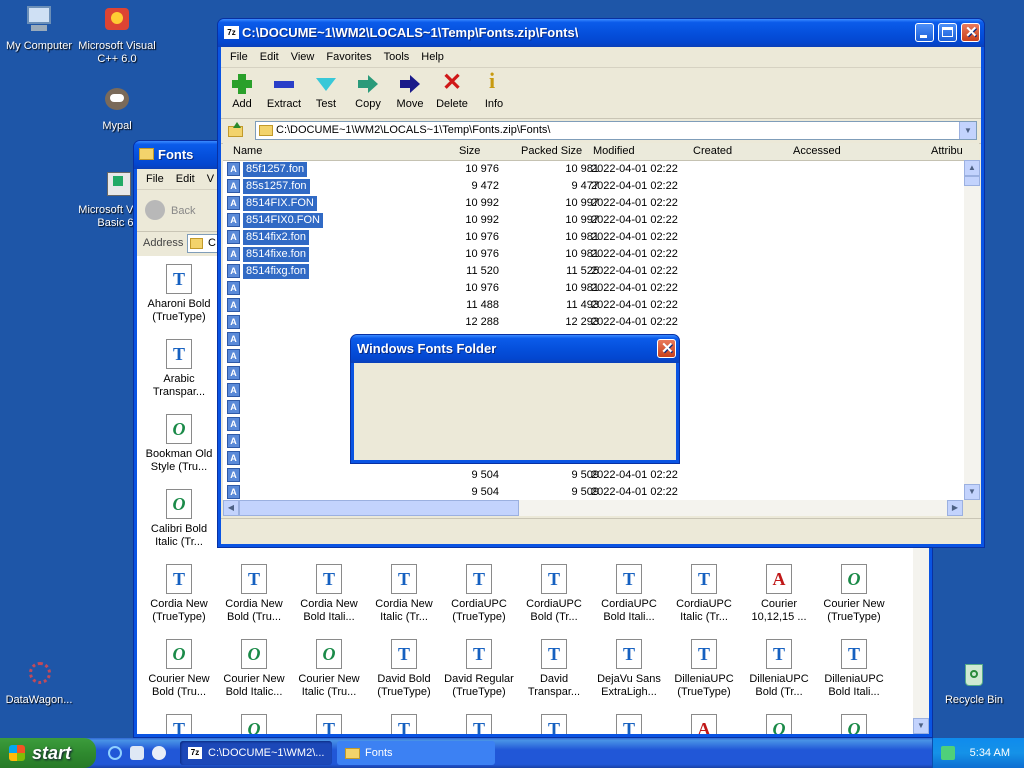  I want to click on back-button: Back, so click(180, 211).